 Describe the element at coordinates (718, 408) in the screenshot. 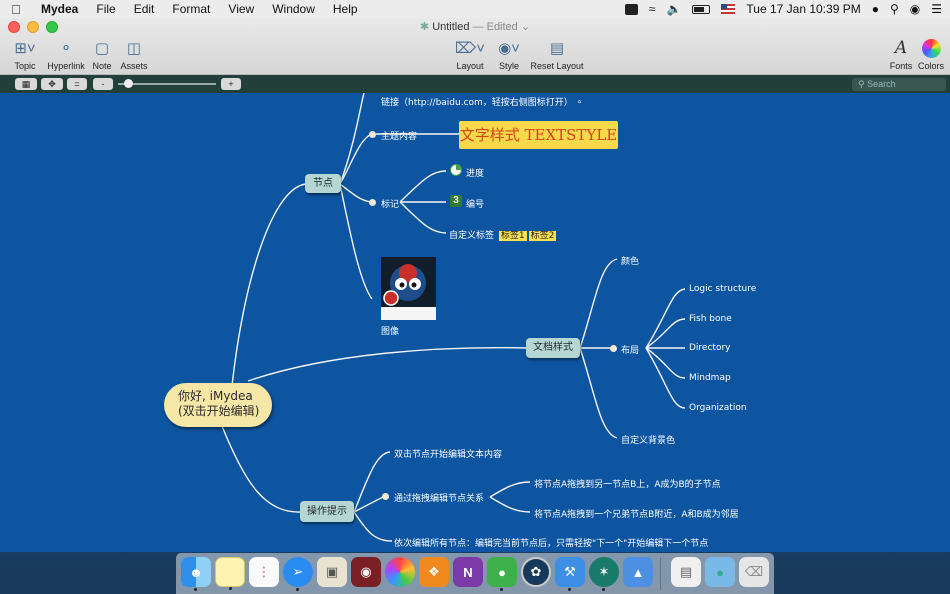

I see `layout-option-topic: Organization` at that location.